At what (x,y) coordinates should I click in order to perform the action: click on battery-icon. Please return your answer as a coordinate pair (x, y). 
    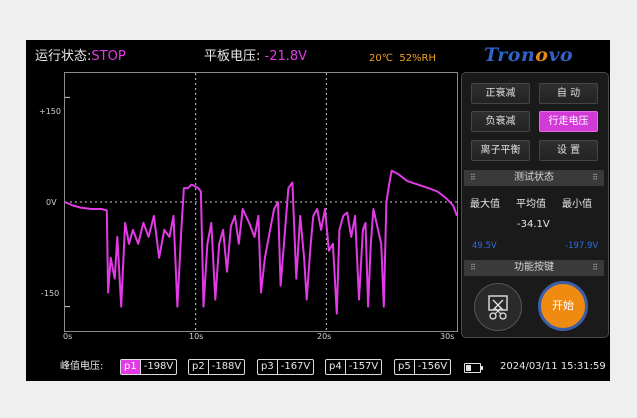
    Looking at the image, I should click on (473, 368).